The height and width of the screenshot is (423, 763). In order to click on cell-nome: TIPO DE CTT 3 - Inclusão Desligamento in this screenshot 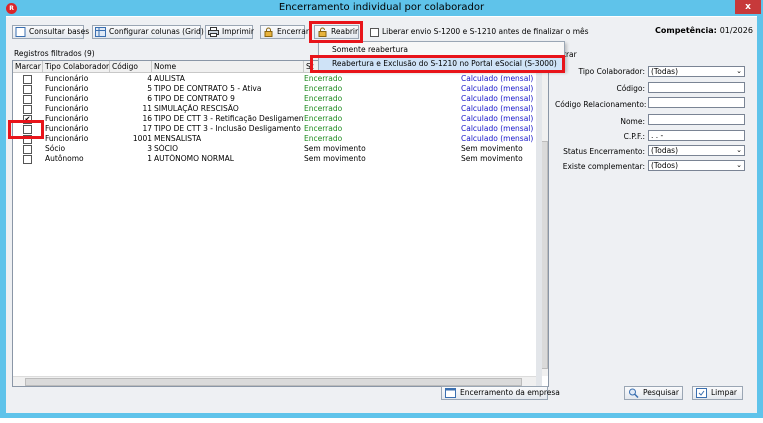, I will do `click(227, 128)`.